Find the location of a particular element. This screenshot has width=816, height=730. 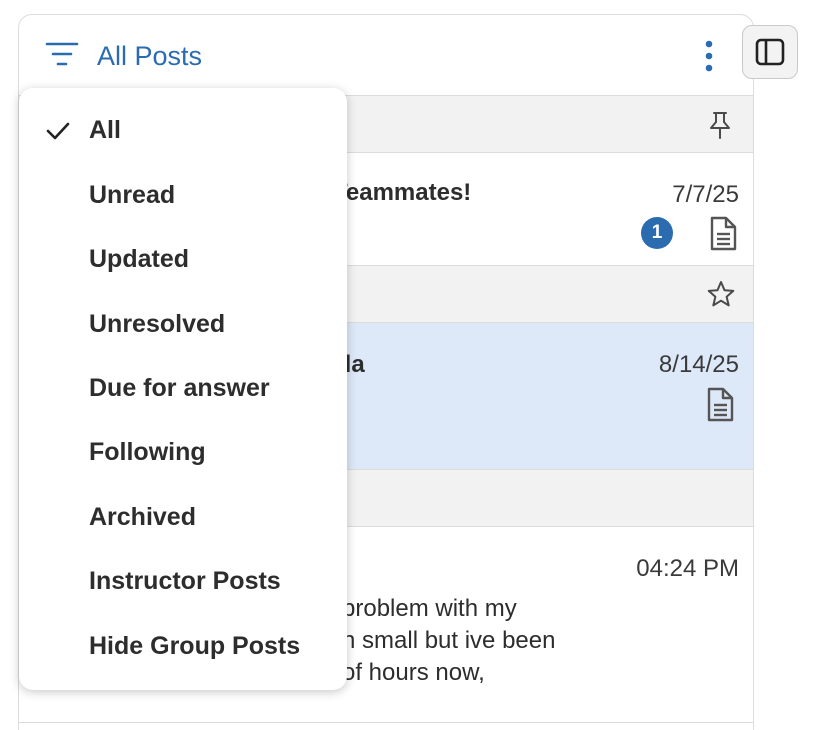

menu-item-archived: Archived is located at coordinates (183, 519).